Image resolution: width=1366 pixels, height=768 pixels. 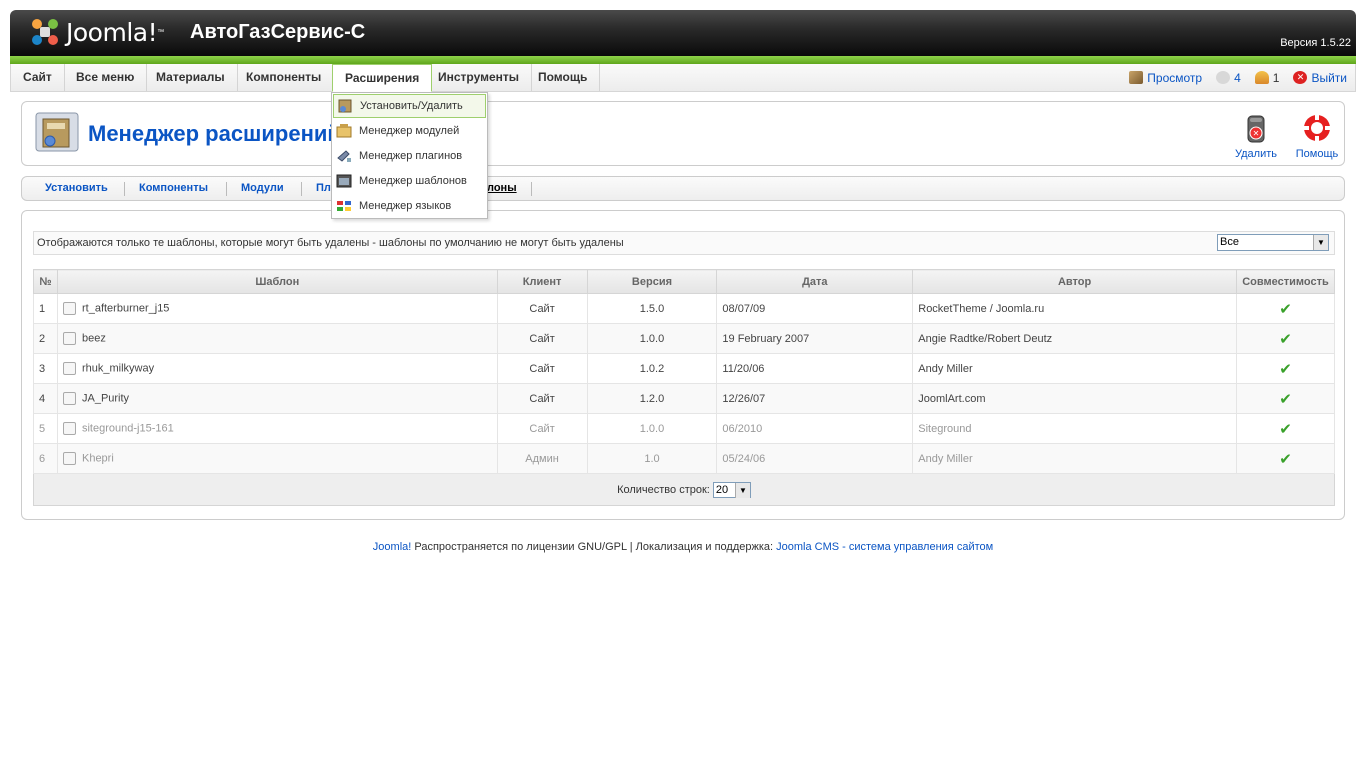 I want to click on cell-version: 1.0, so click(x=652, y=458).